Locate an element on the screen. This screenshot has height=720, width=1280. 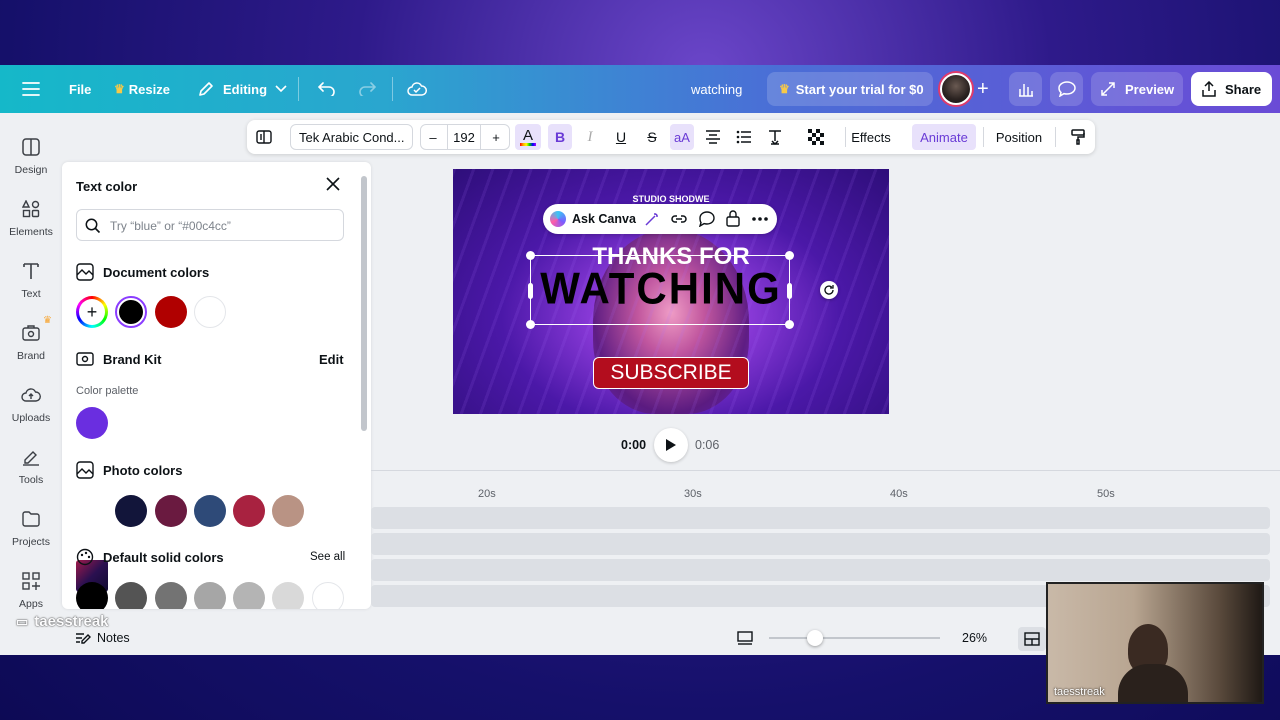
resize-button: ♛ Resize is located at coordinates (142, 89).